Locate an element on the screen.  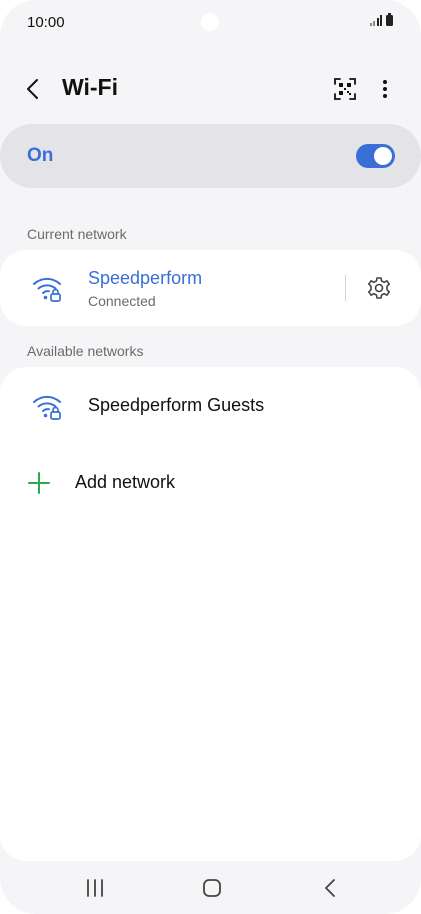
current-network-status: Connected is located at coordinates (122, 301).